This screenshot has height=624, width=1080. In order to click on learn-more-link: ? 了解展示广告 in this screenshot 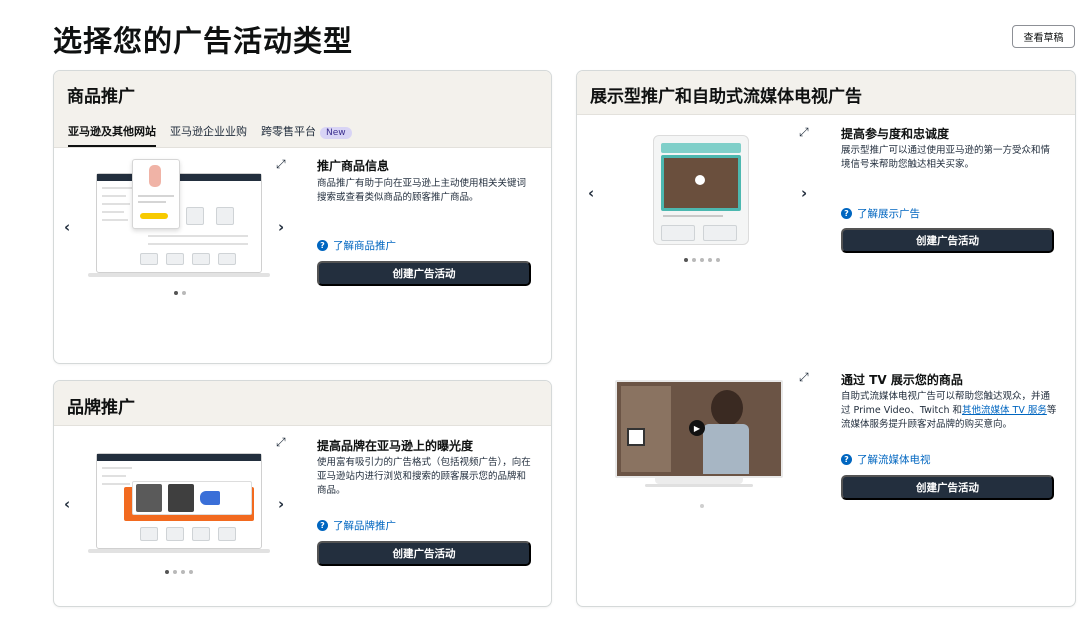, I will do `click(880, 213)`.